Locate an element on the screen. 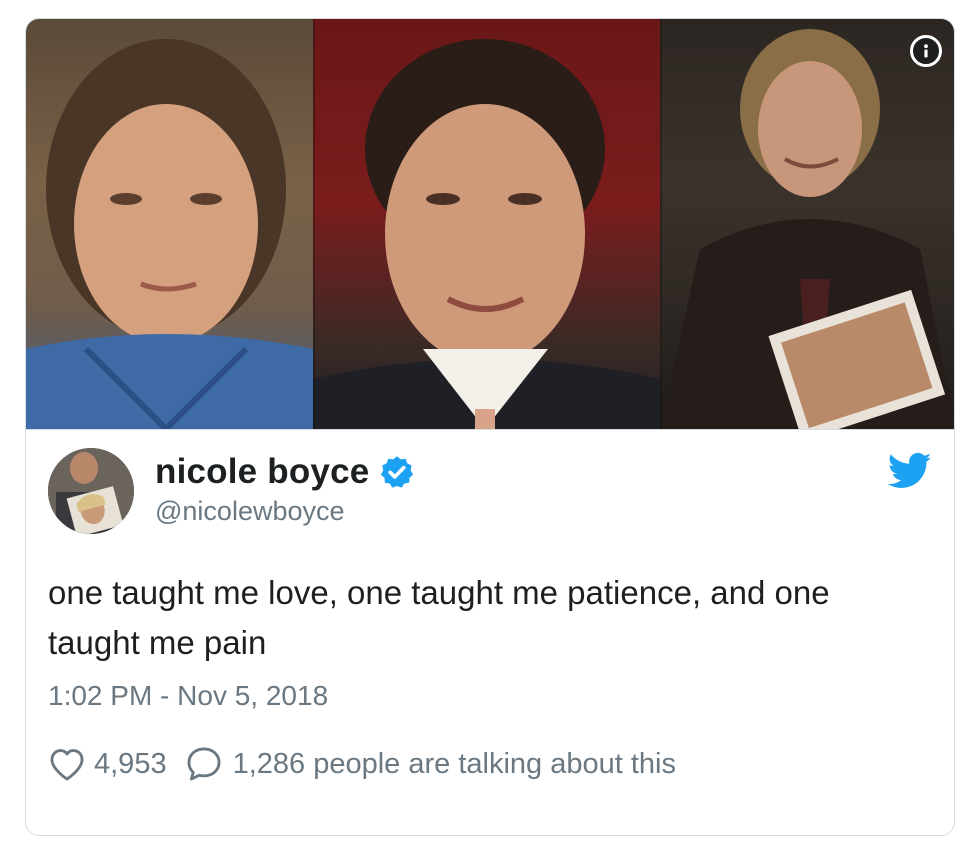  display-name: nicole boyce is located at coordinates (262, 472).